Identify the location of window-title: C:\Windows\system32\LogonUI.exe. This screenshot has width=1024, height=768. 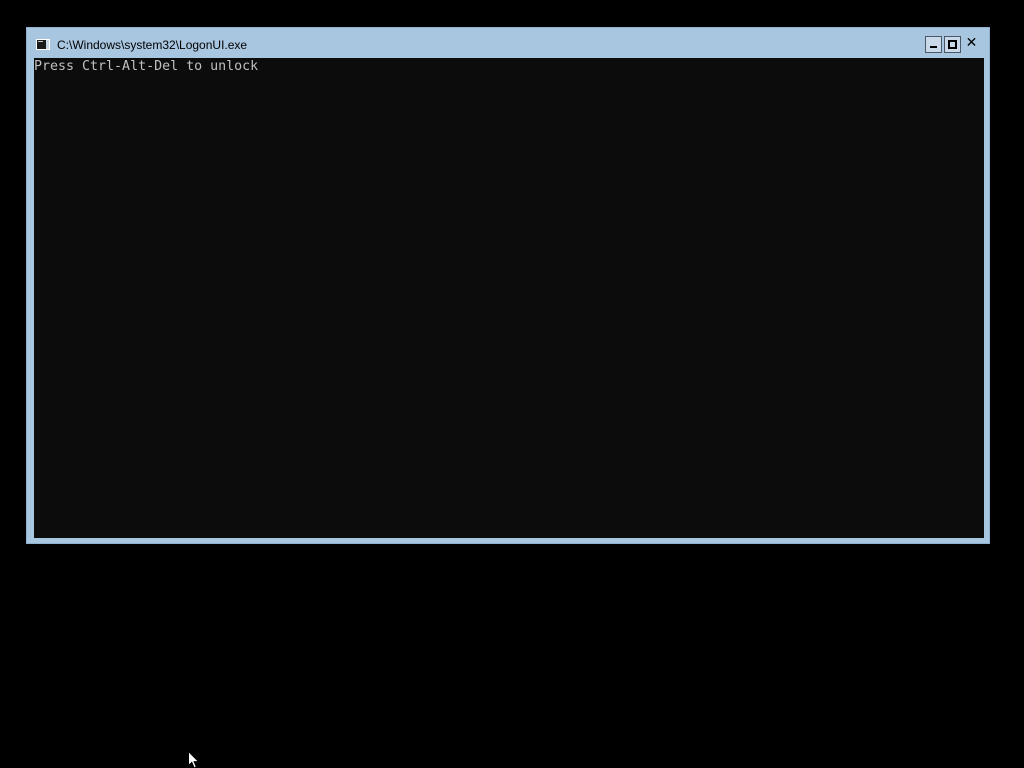
(152, 45).